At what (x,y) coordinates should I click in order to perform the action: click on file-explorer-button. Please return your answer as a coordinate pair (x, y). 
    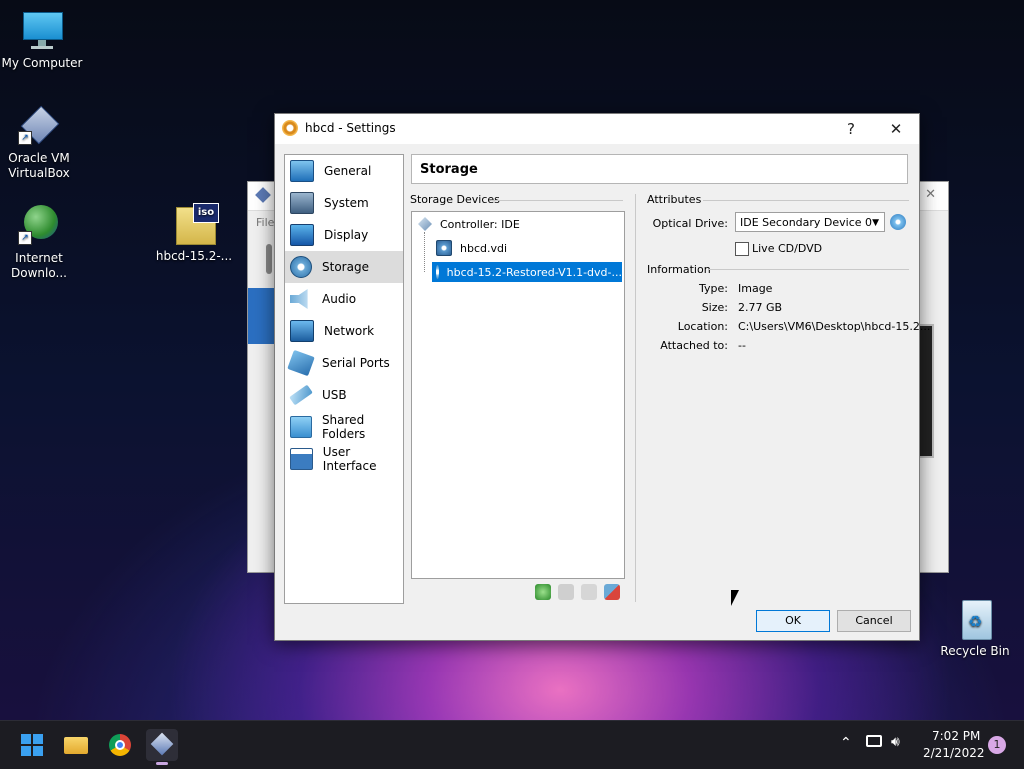
    Looking at the image, I should click on (76, 745).